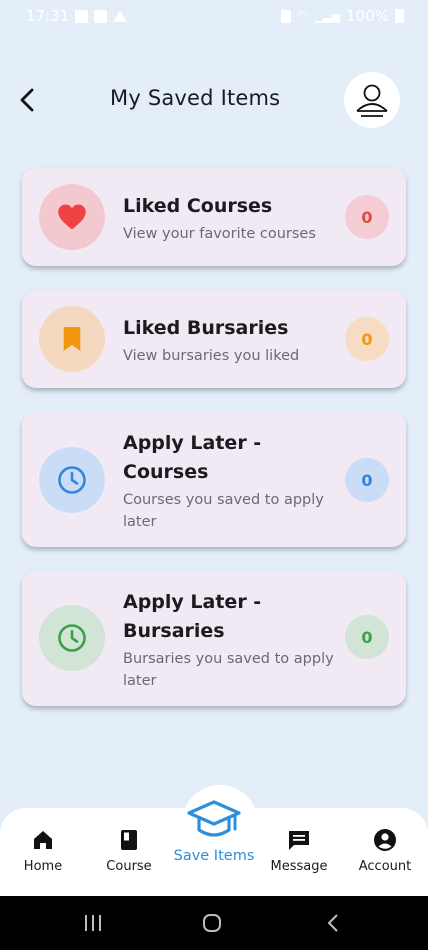 The width and height of the screenshot is (428, 950). I want to click on card-title-line2: Bursaries, so click(174, 631).